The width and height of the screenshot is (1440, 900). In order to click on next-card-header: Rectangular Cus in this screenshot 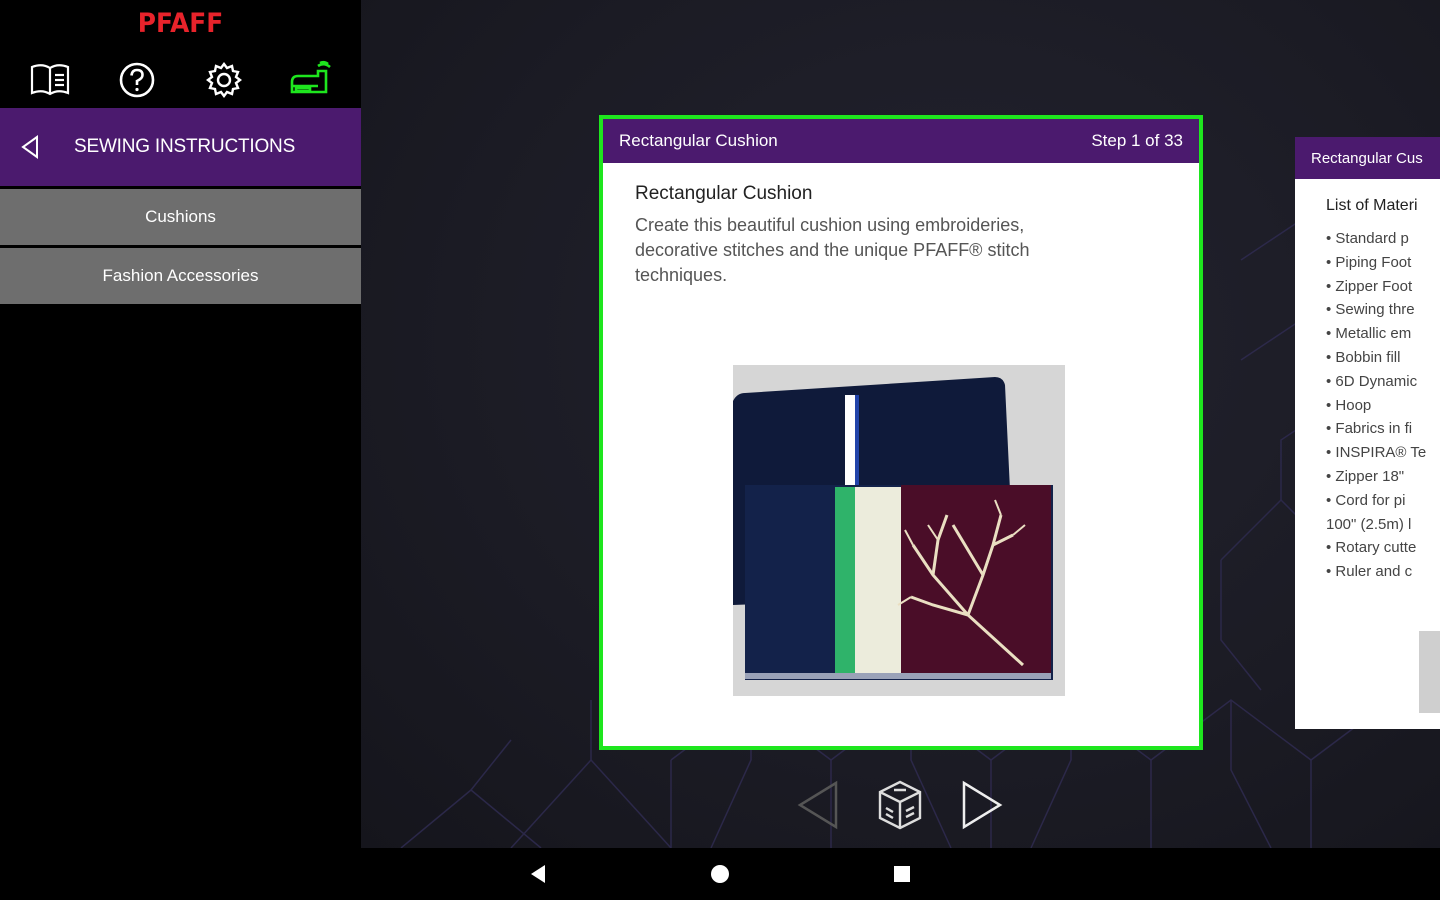, I will do `click(1367, 158)`.